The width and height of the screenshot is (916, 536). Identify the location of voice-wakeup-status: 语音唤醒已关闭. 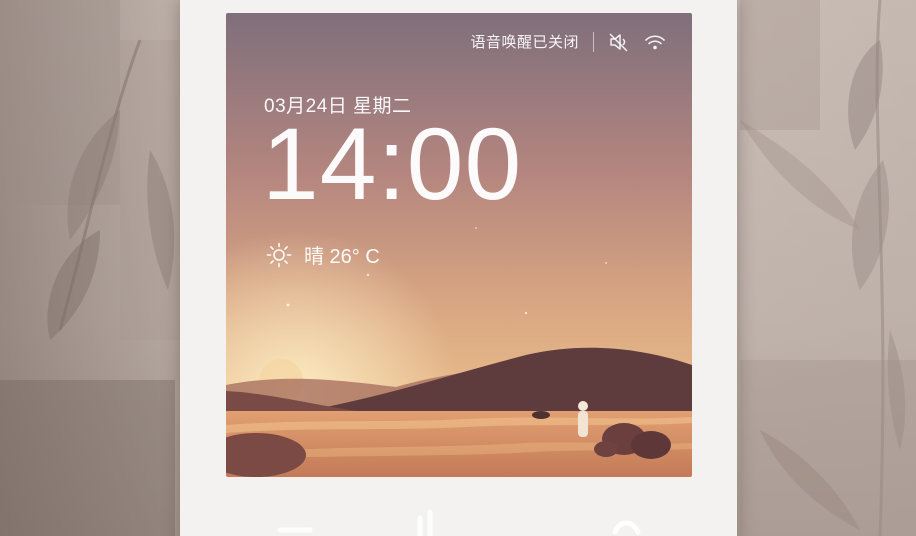
(524, 42).